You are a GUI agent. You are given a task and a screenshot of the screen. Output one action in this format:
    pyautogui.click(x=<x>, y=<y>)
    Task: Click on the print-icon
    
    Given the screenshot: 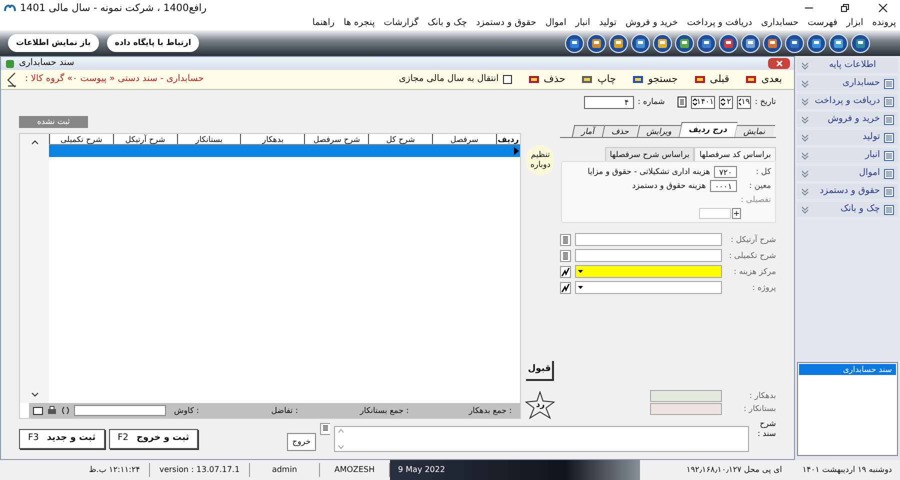 What is the action you would take?
    pyautogui.click(x=52, y=410)
    